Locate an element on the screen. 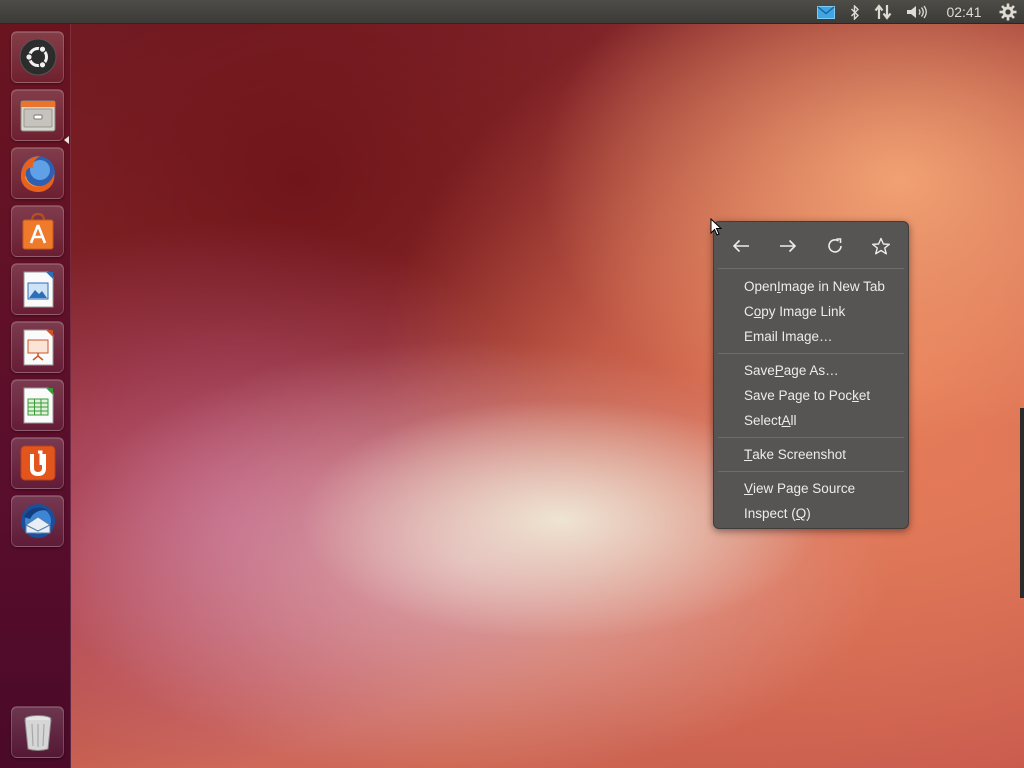 This screenshot has height=768, width=1024. mouse-cursor-icon is located at coordinates (716, 227).